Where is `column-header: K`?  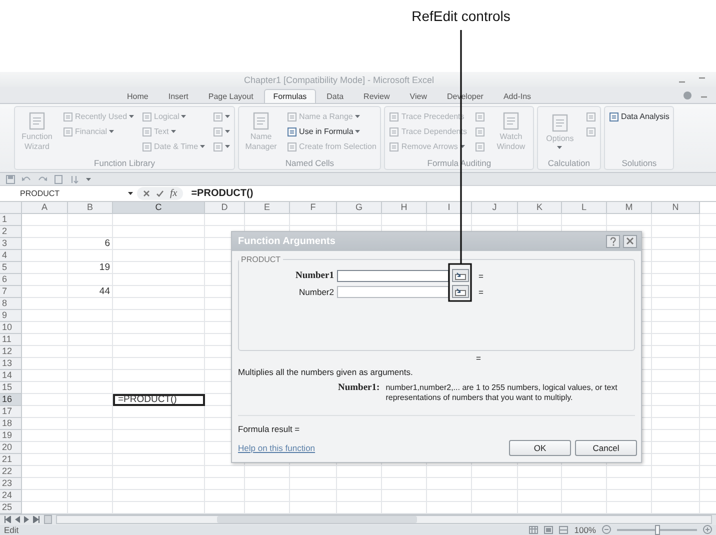
column-header: K is located at coordinates (540, 208).